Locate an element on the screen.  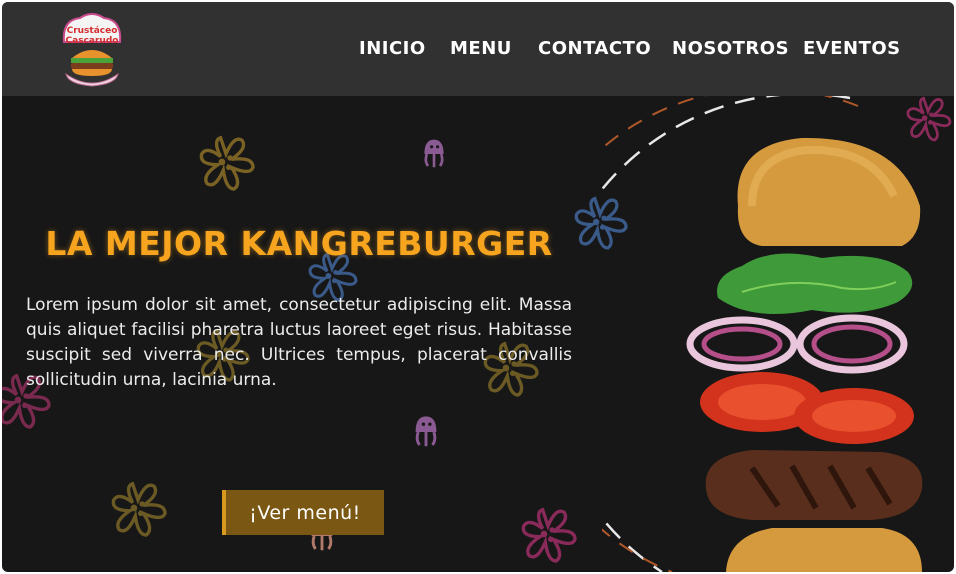
nav-item-nosotros: NOSOTROS is located at coordinates (730, 48).